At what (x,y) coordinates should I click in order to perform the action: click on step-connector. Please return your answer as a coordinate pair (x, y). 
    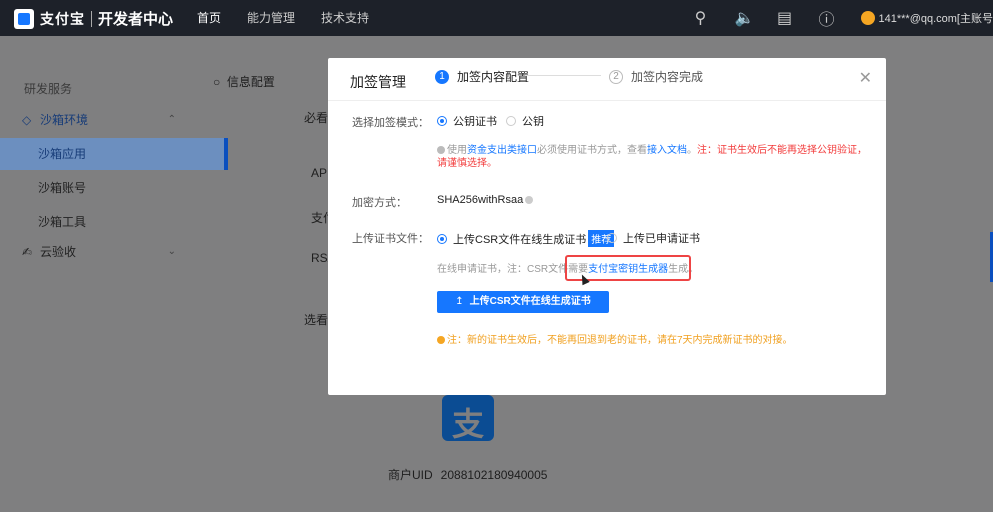
    Looking at the image, I should click on (563, 75).